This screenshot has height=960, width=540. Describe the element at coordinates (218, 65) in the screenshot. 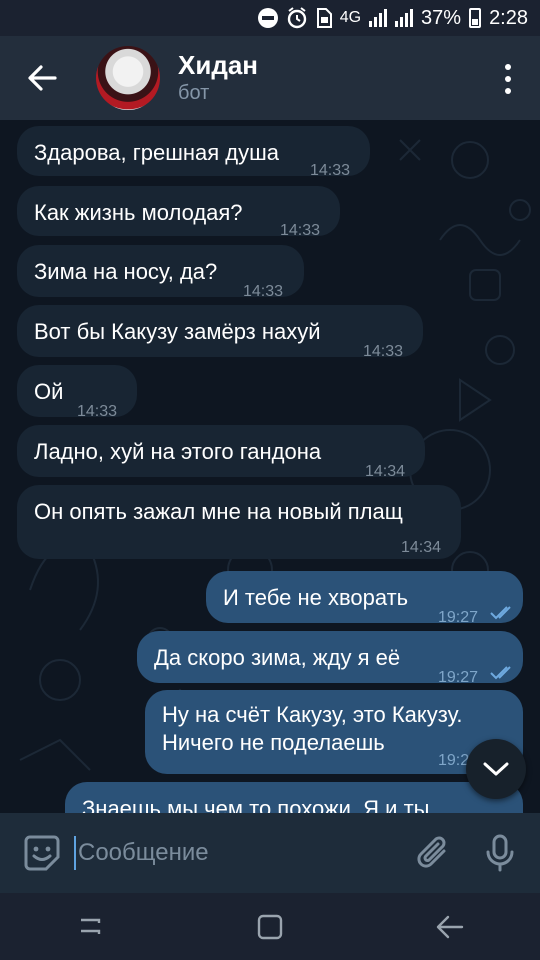

I see `chat-title: Хидан` at that location.